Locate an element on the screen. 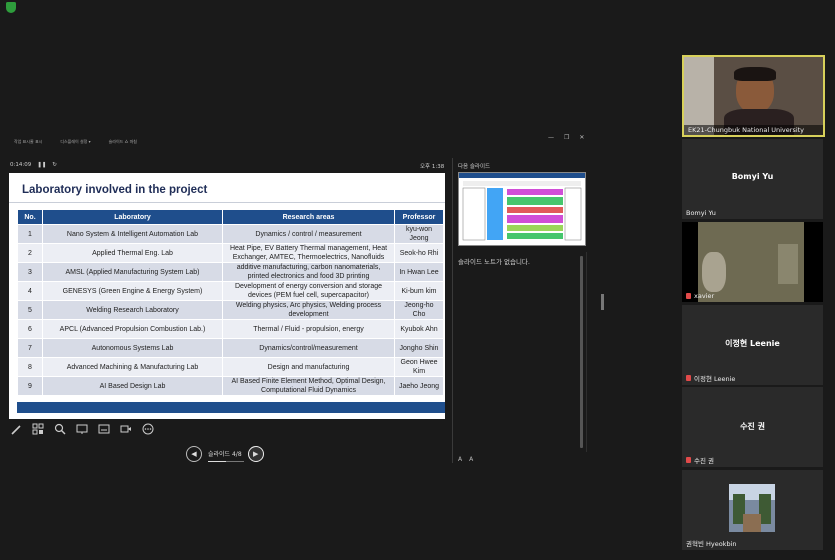 Image resolution: width=835 pixels, height=560 pixels. laboratory-cell: Autonomous Systems Lab is located at coordinates (132, 348).